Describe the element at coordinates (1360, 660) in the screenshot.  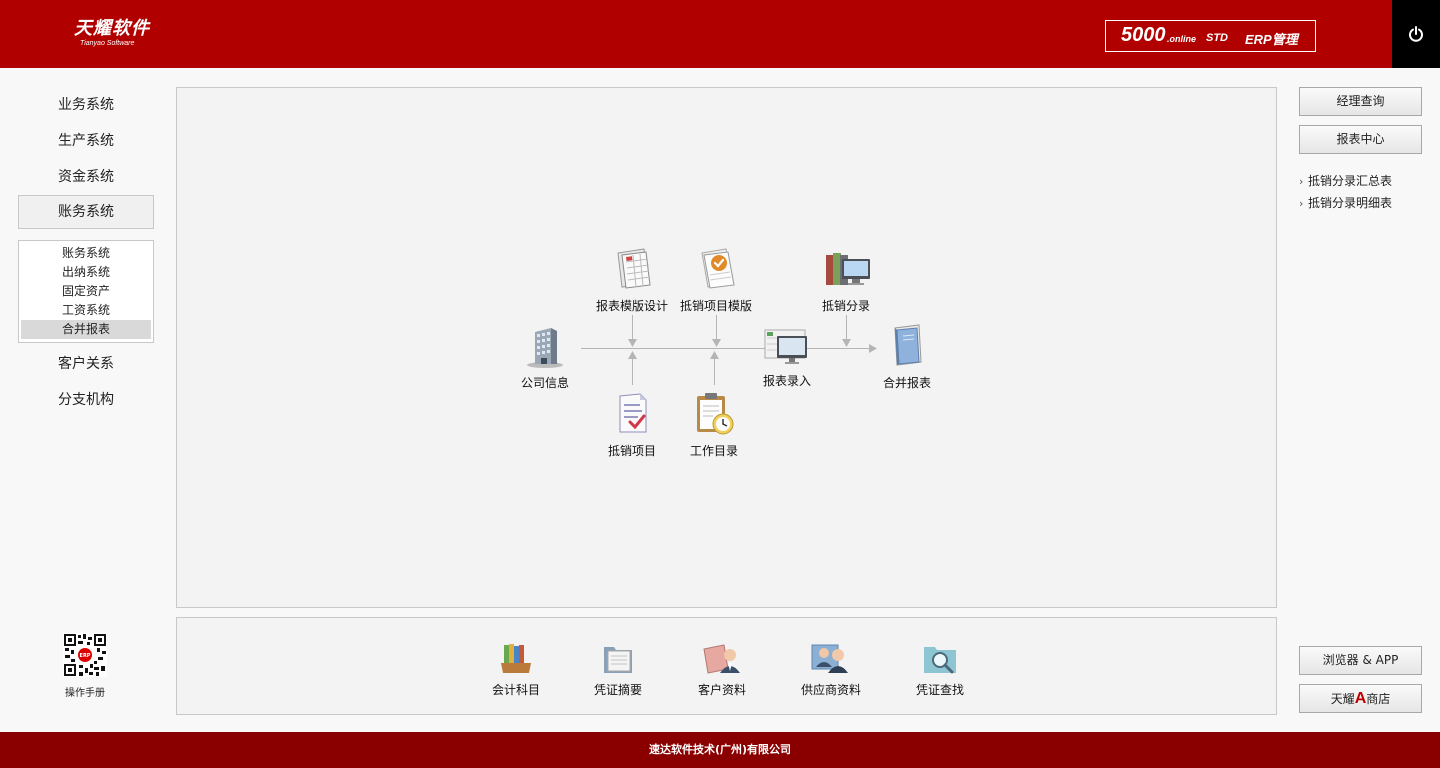
I see `browser-app-button: 浏览器 & APP` at that location.